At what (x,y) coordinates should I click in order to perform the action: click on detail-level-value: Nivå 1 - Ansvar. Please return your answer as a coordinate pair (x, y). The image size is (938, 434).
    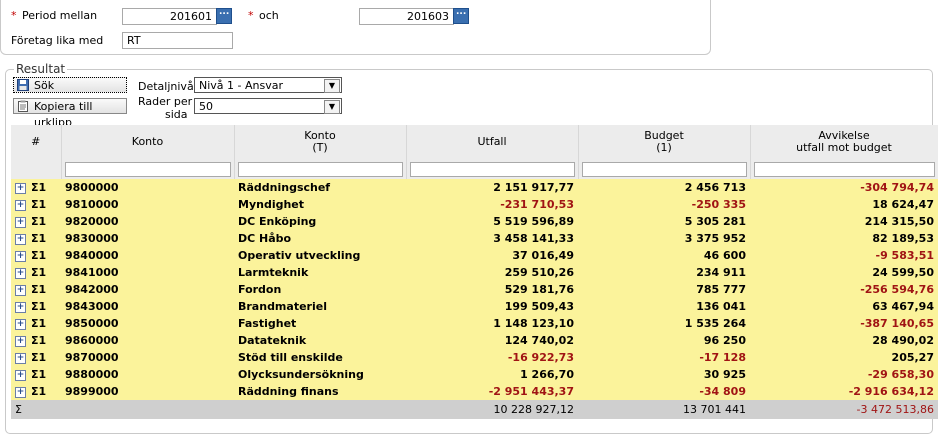
    Looking at the image, I should click on (241, 85).